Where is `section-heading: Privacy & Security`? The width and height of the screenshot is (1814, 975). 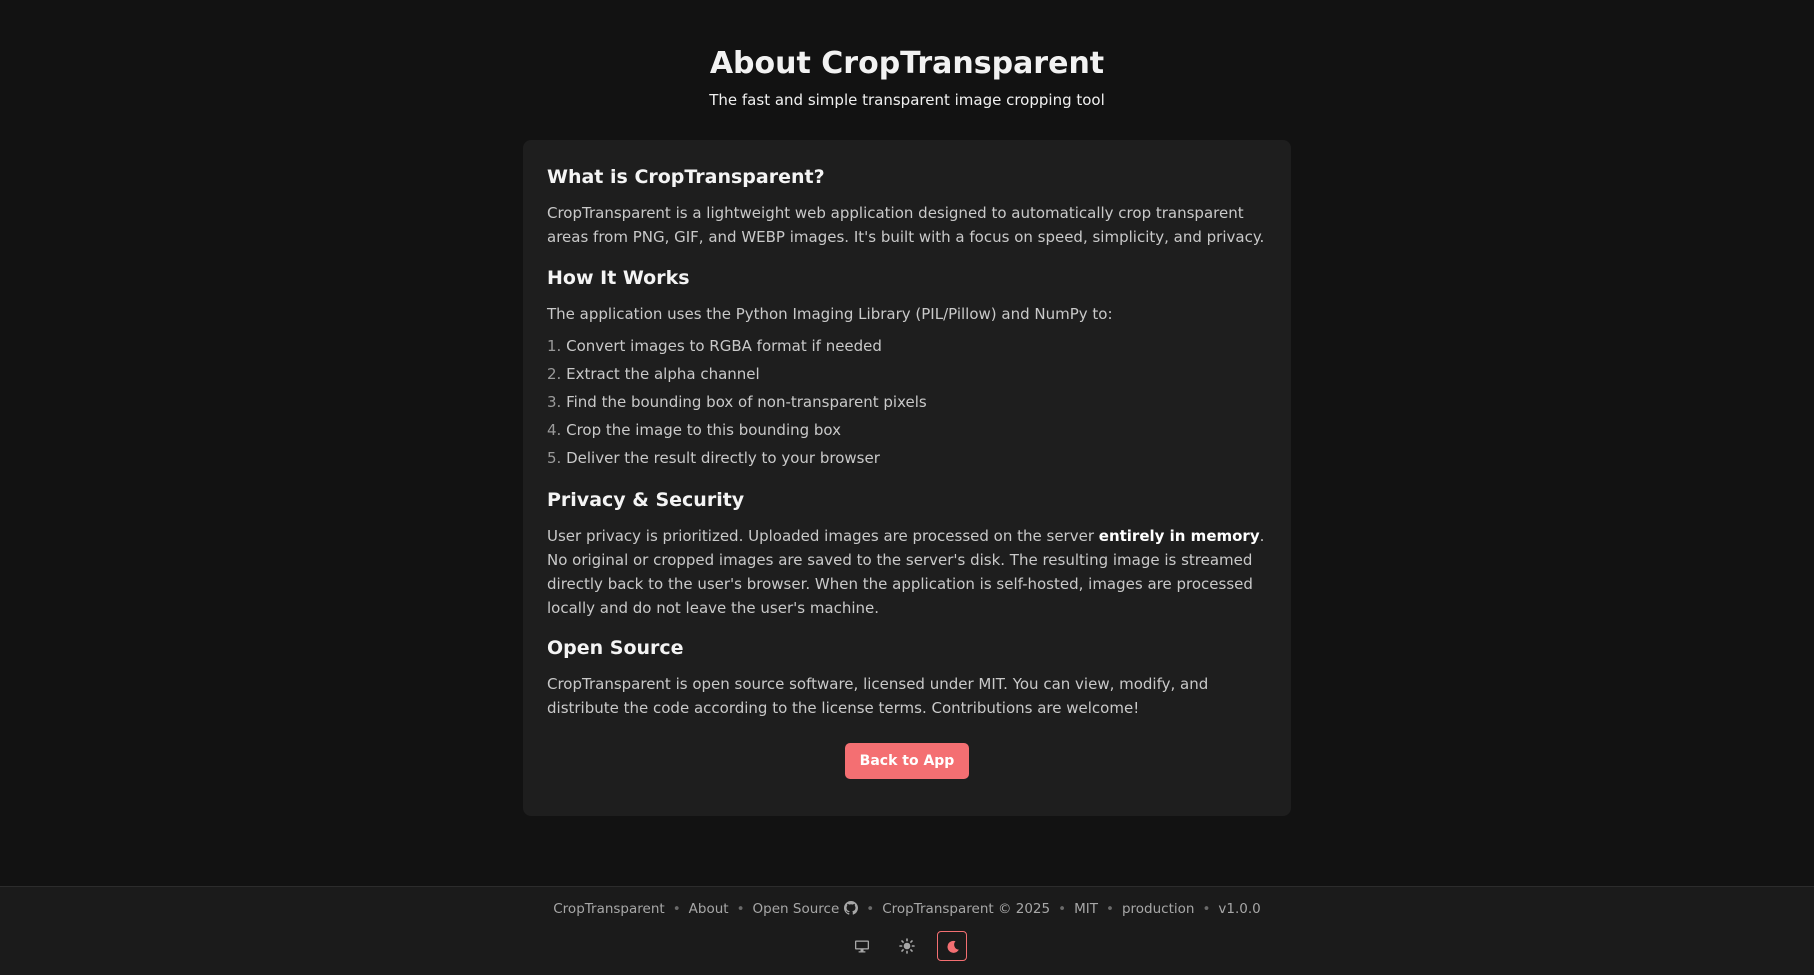
section-heading: Privacy & Security is located at coordinates (646, 500).